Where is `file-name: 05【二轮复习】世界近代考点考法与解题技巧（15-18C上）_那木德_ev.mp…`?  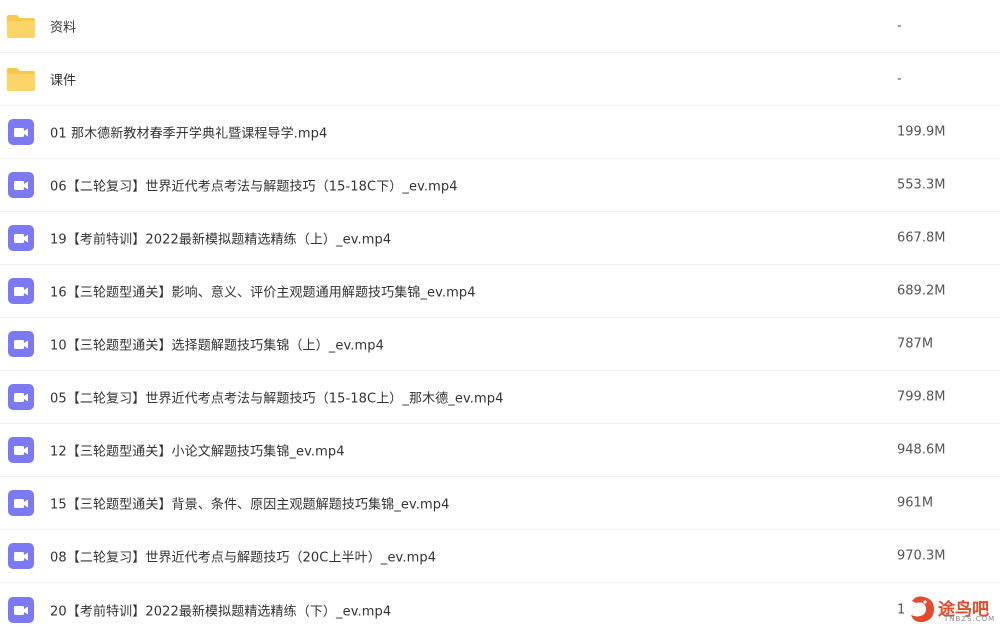
file-name: 05【二轮复习】世界近代考点考法与解题技巧（15-18C上）_那木德_ev.mp… is located at coordinates (277, 397).